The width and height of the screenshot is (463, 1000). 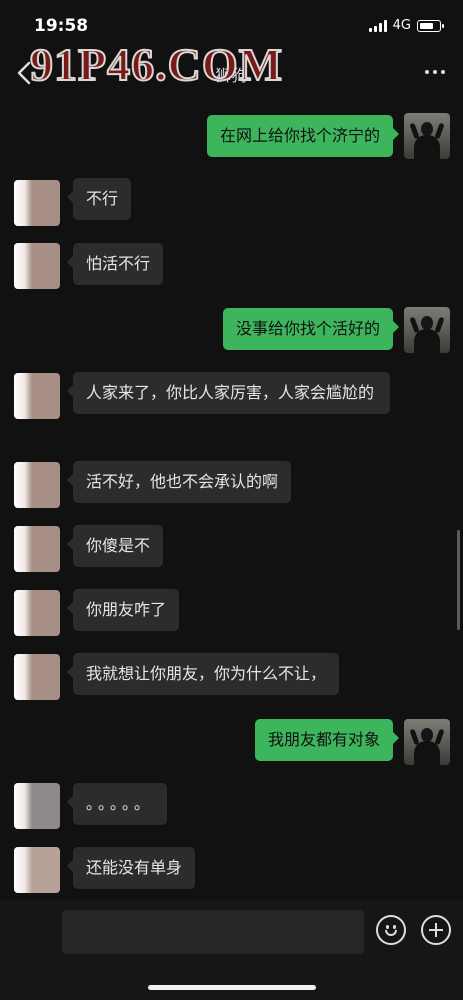 I want to click on message-bubble-in: 活不好，他也不会承认的啊, so click(x=179, y=482).